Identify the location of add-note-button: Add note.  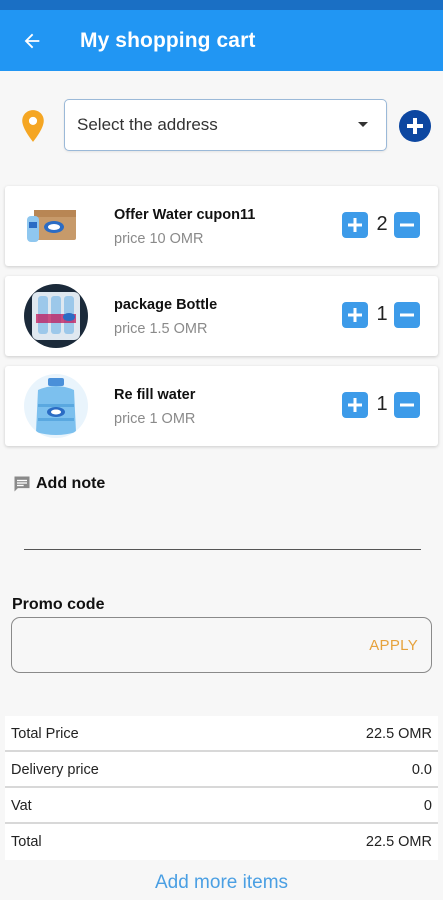
(58, 484).